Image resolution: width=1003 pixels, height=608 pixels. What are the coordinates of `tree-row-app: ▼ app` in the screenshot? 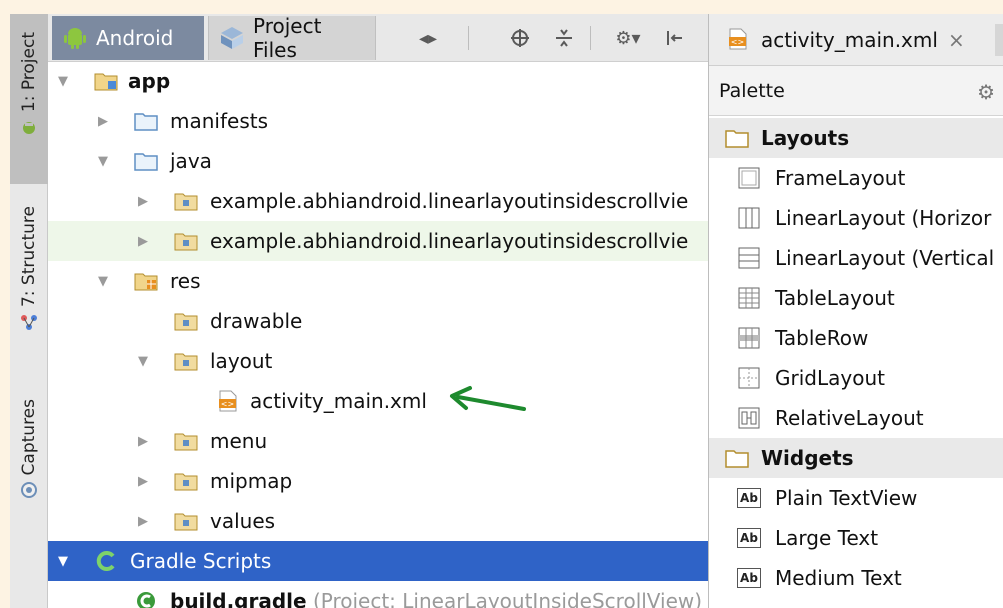 It's located at (378, 81).